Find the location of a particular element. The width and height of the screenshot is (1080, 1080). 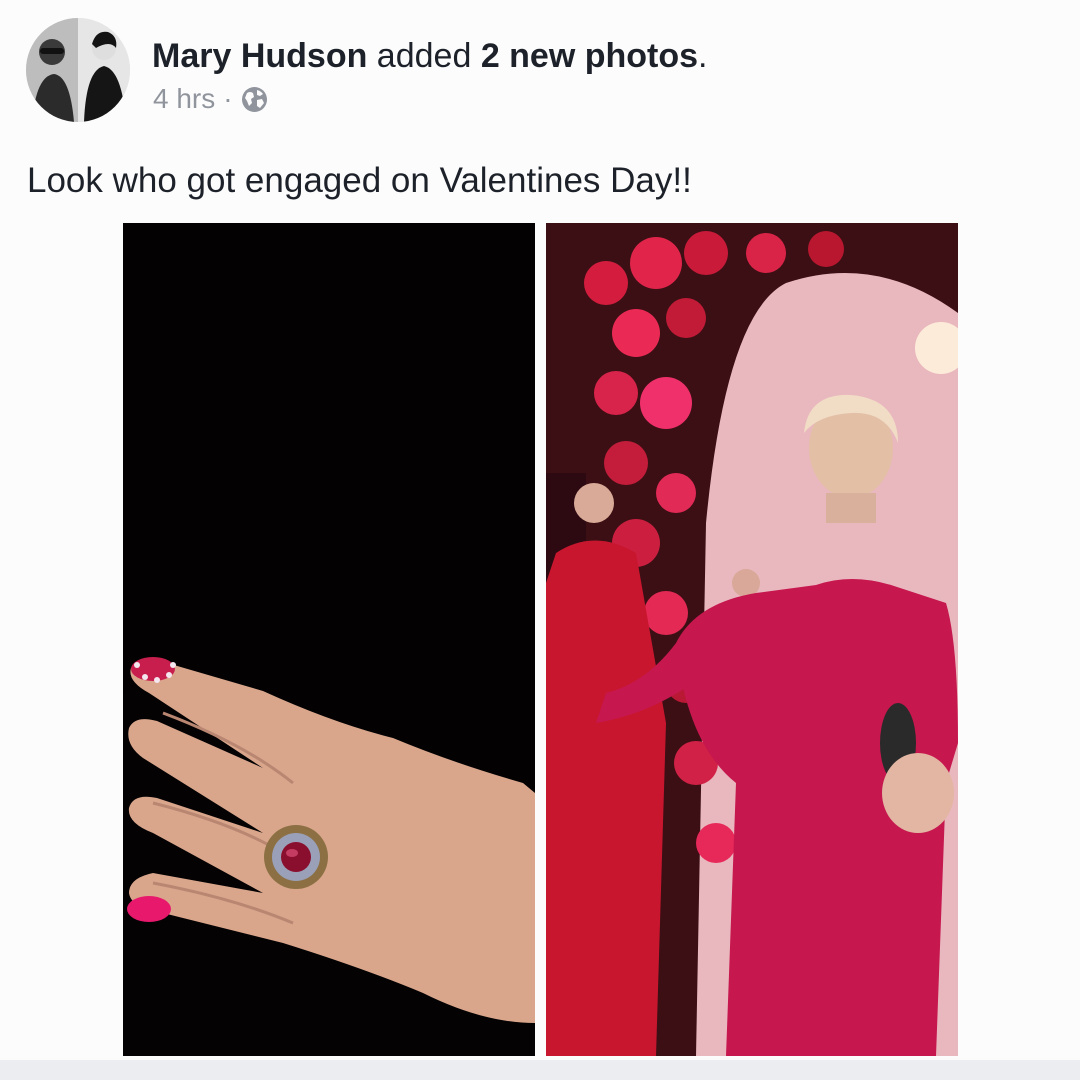

author-name-link: Mary Hudson is located at coordinates (259, 56).